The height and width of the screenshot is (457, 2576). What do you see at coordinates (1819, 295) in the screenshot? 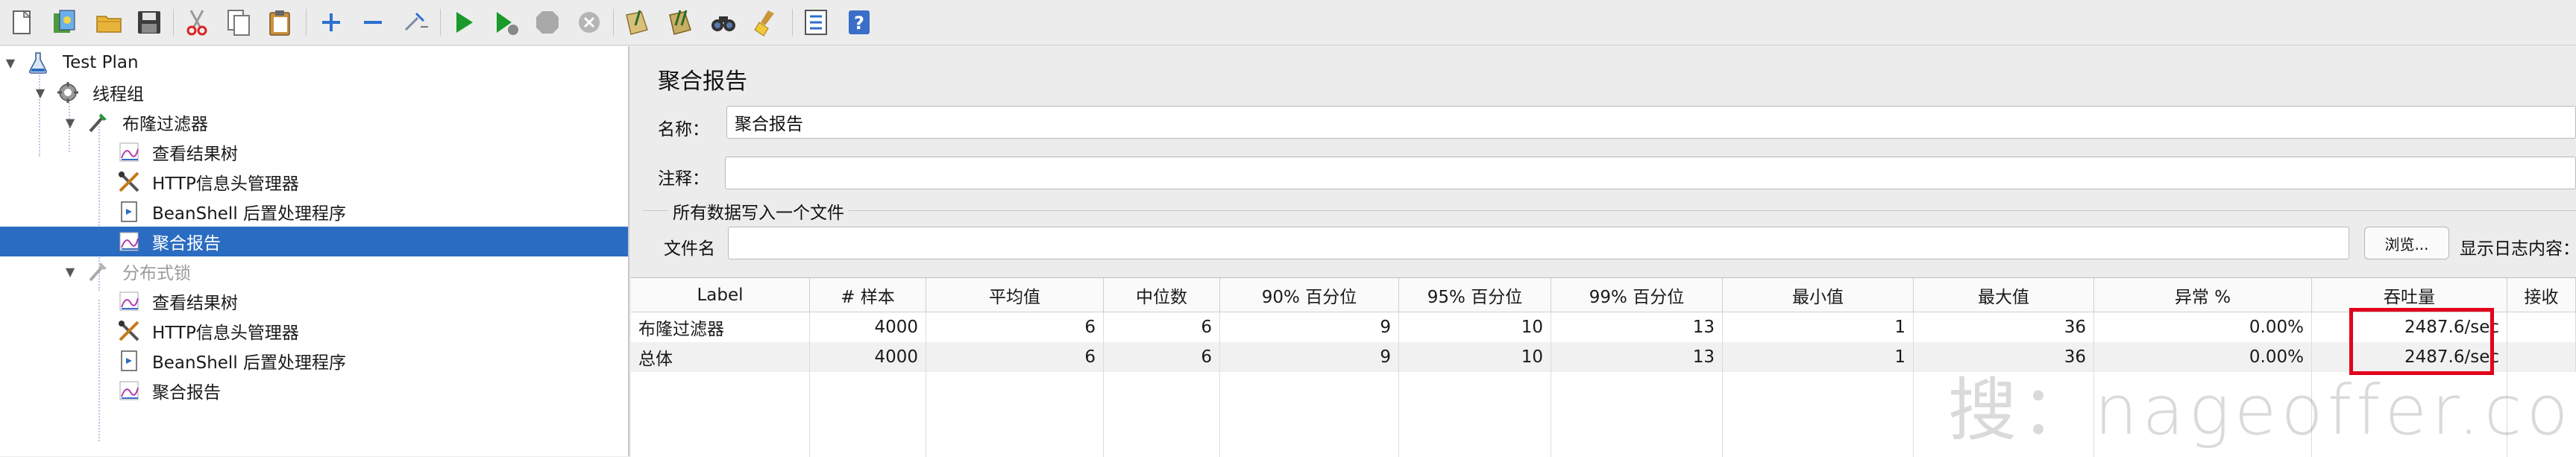
I see `column-header: 最小值` at bounding box center [1819, 295].